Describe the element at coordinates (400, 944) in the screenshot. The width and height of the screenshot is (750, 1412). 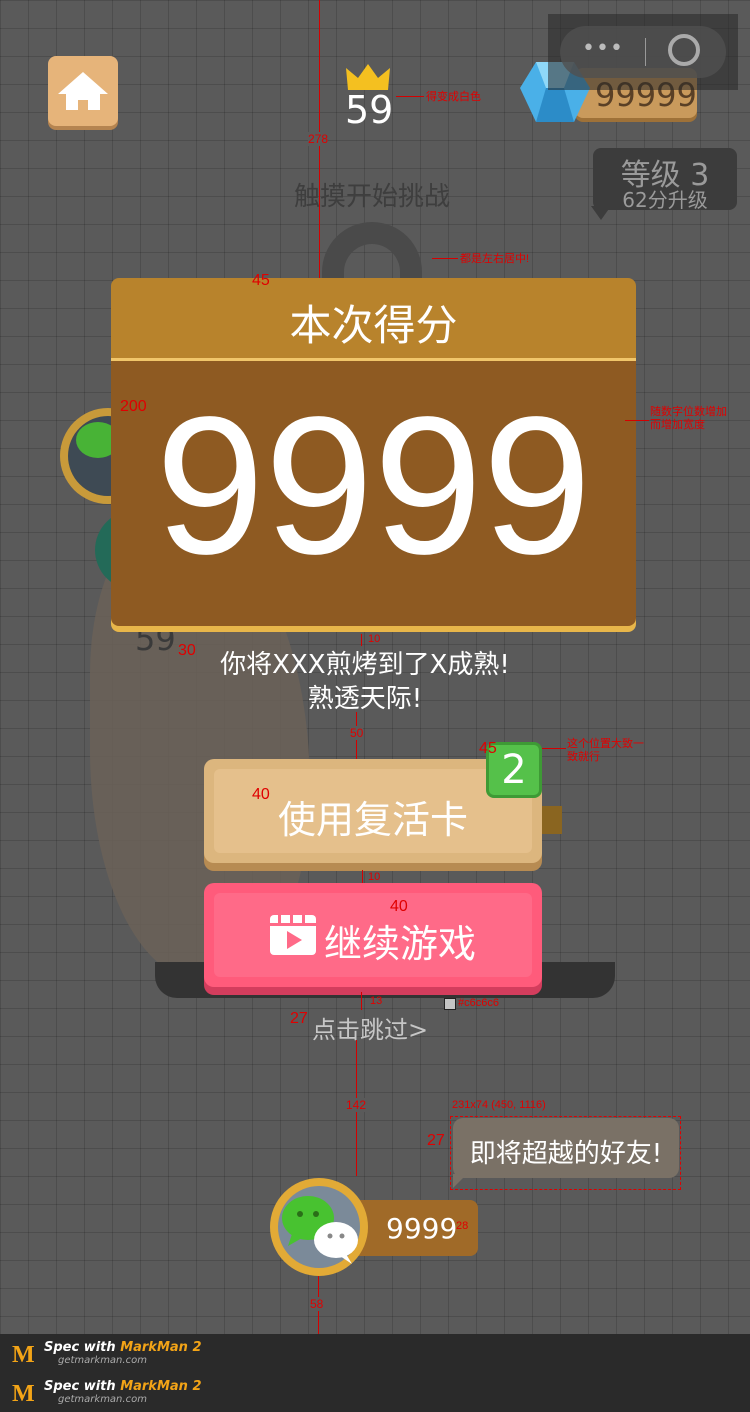
I see `continue-label: 继续游戏` at that location.